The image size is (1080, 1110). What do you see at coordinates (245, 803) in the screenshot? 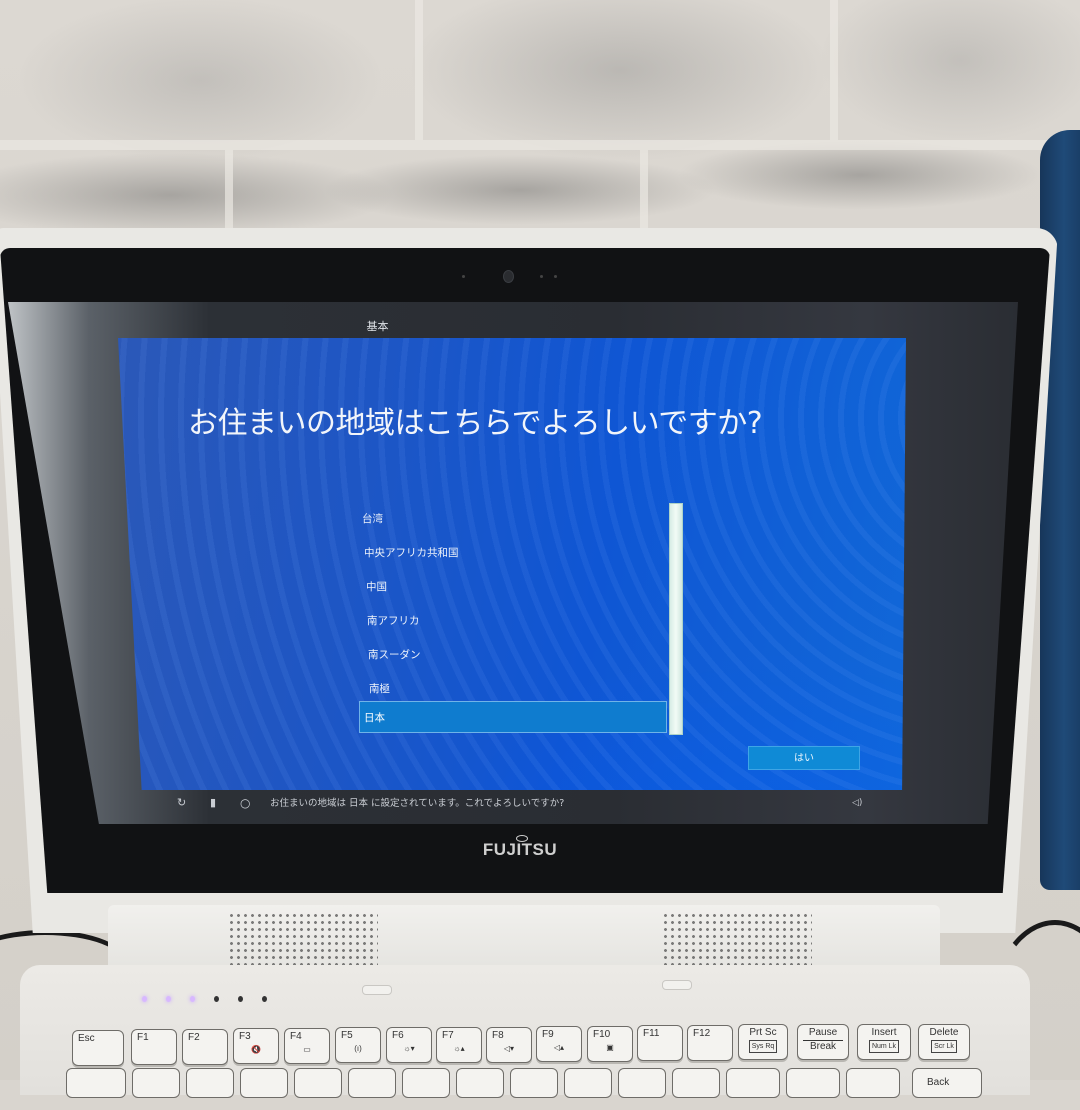
I see `cortana-icon: ○` at bounding box center [245, 803].